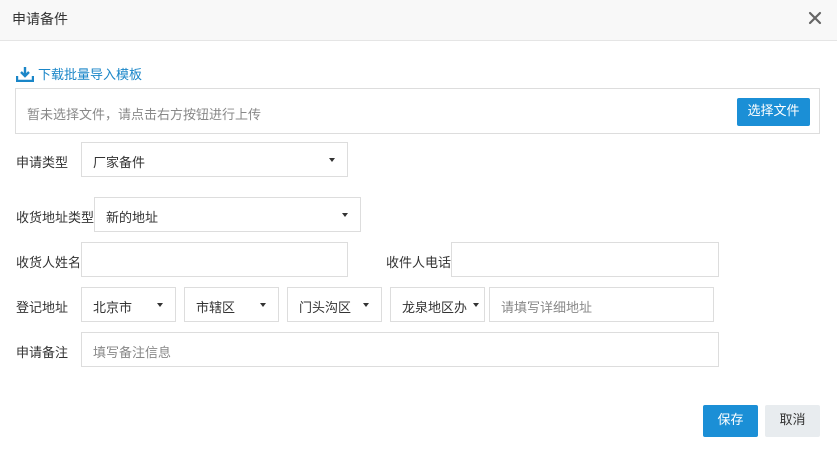 Image resolution: width=837 pixels, height=451 pixels. What do you see at coordinates (815, 18) in the screenshot?
I see `close-icon` at bounding box center [815, 18].